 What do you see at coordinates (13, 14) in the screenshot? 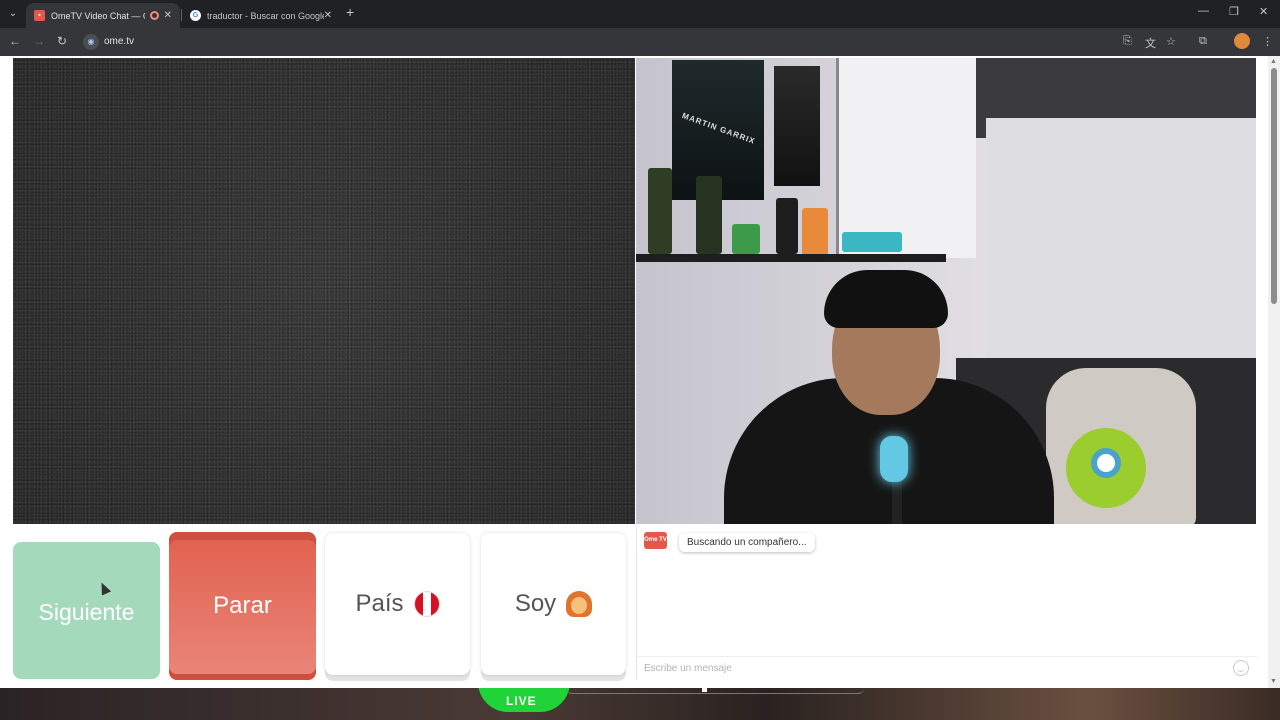
I see `tab-search-icon: ⌄` at bounding box center [13, 14].